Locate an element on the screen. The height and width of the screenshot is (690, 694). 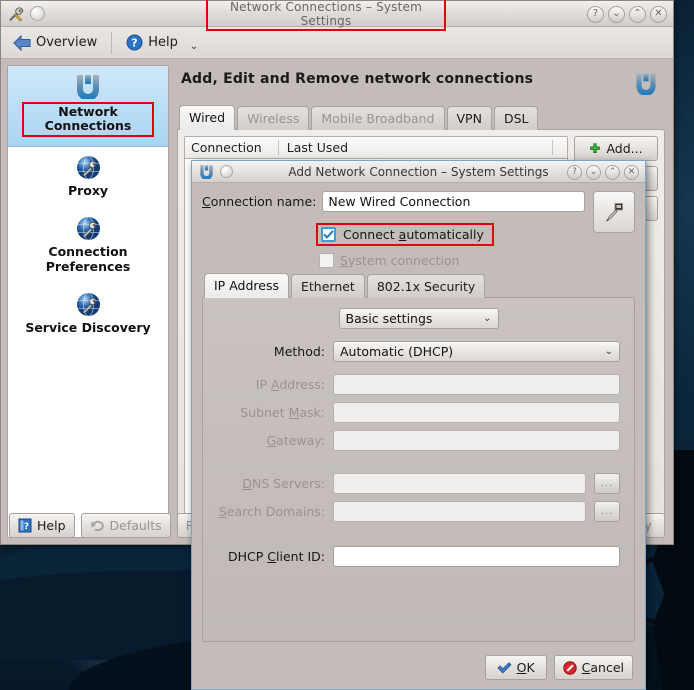
subnet-mask-label: Subnet Mask: is located at coordinates (282, 412).